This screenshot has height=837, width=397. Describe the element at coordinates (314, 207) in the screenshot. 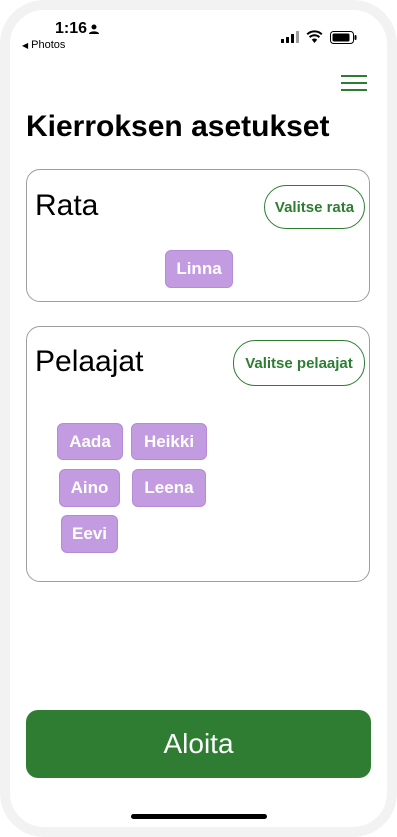

I see `select-course-button: Valitse rata` at that location.